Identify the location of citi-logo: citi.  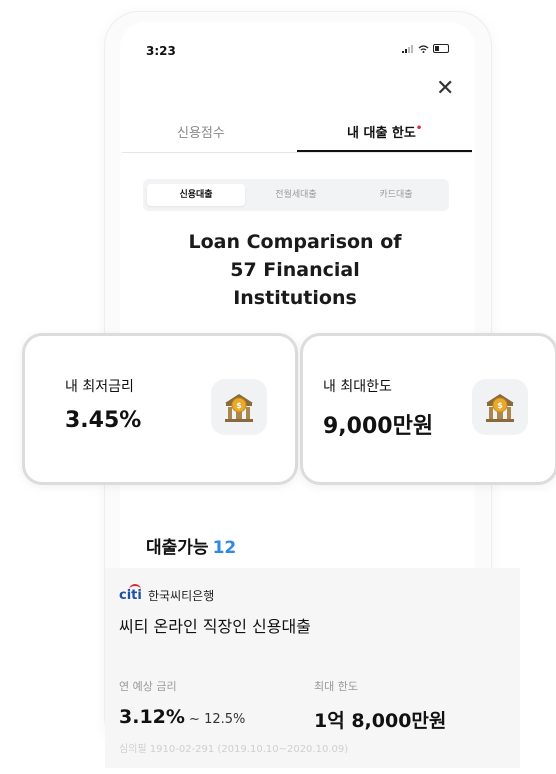
(130, 595).